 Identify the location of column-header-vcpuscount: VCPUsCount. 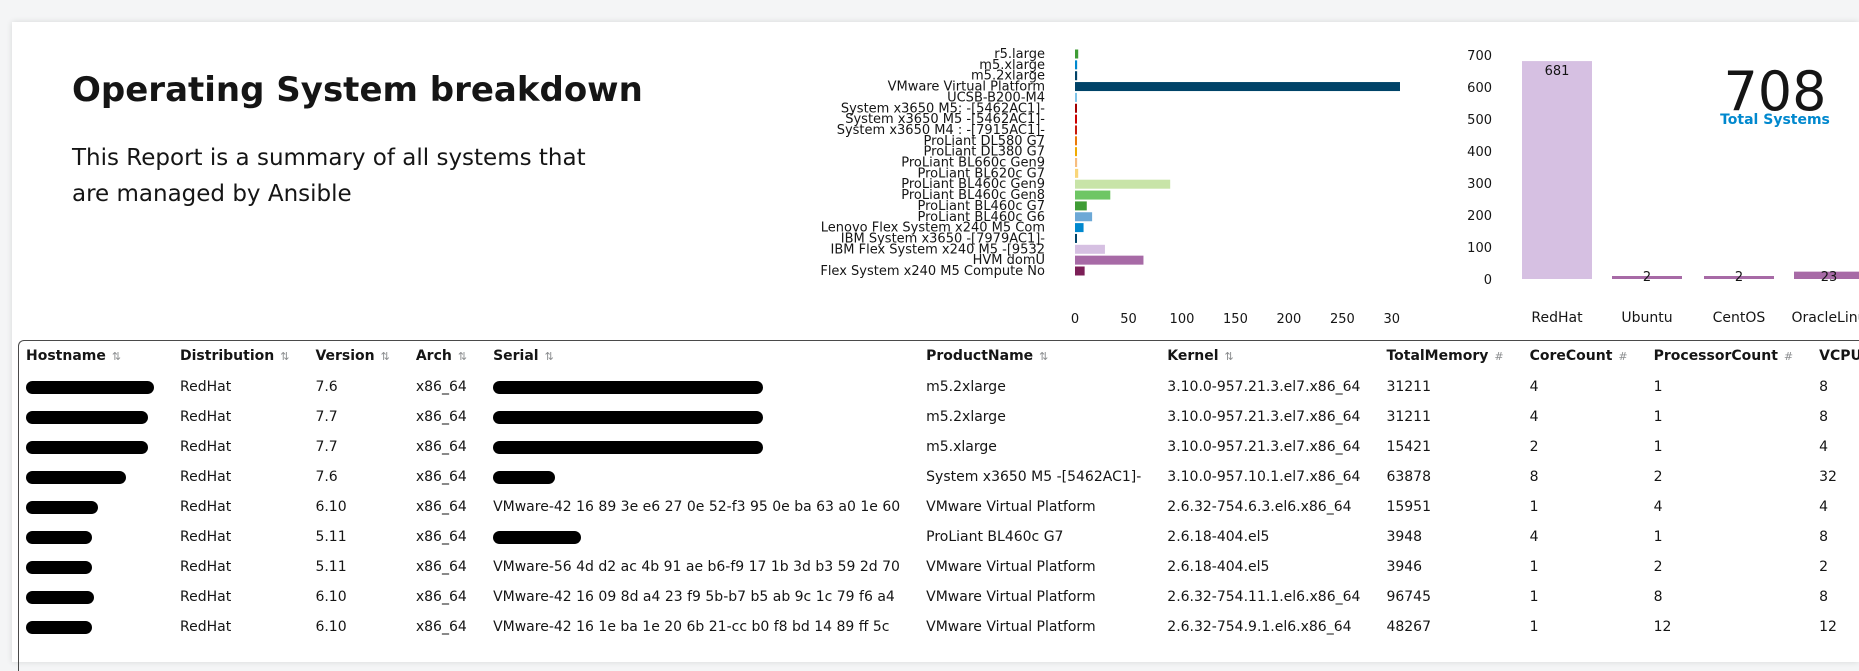
(1826, 356).